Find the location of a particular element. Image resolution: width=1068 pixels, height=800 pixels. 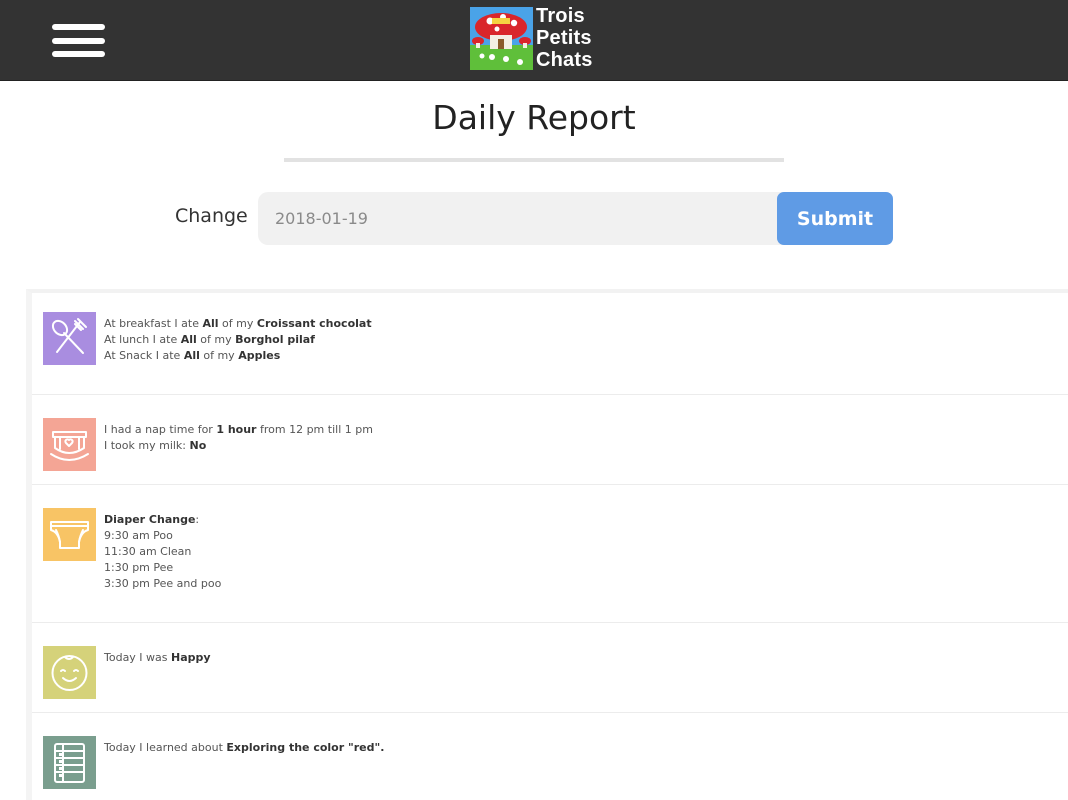

mood-prefix: Today I was is located at coordinates (138, 657).